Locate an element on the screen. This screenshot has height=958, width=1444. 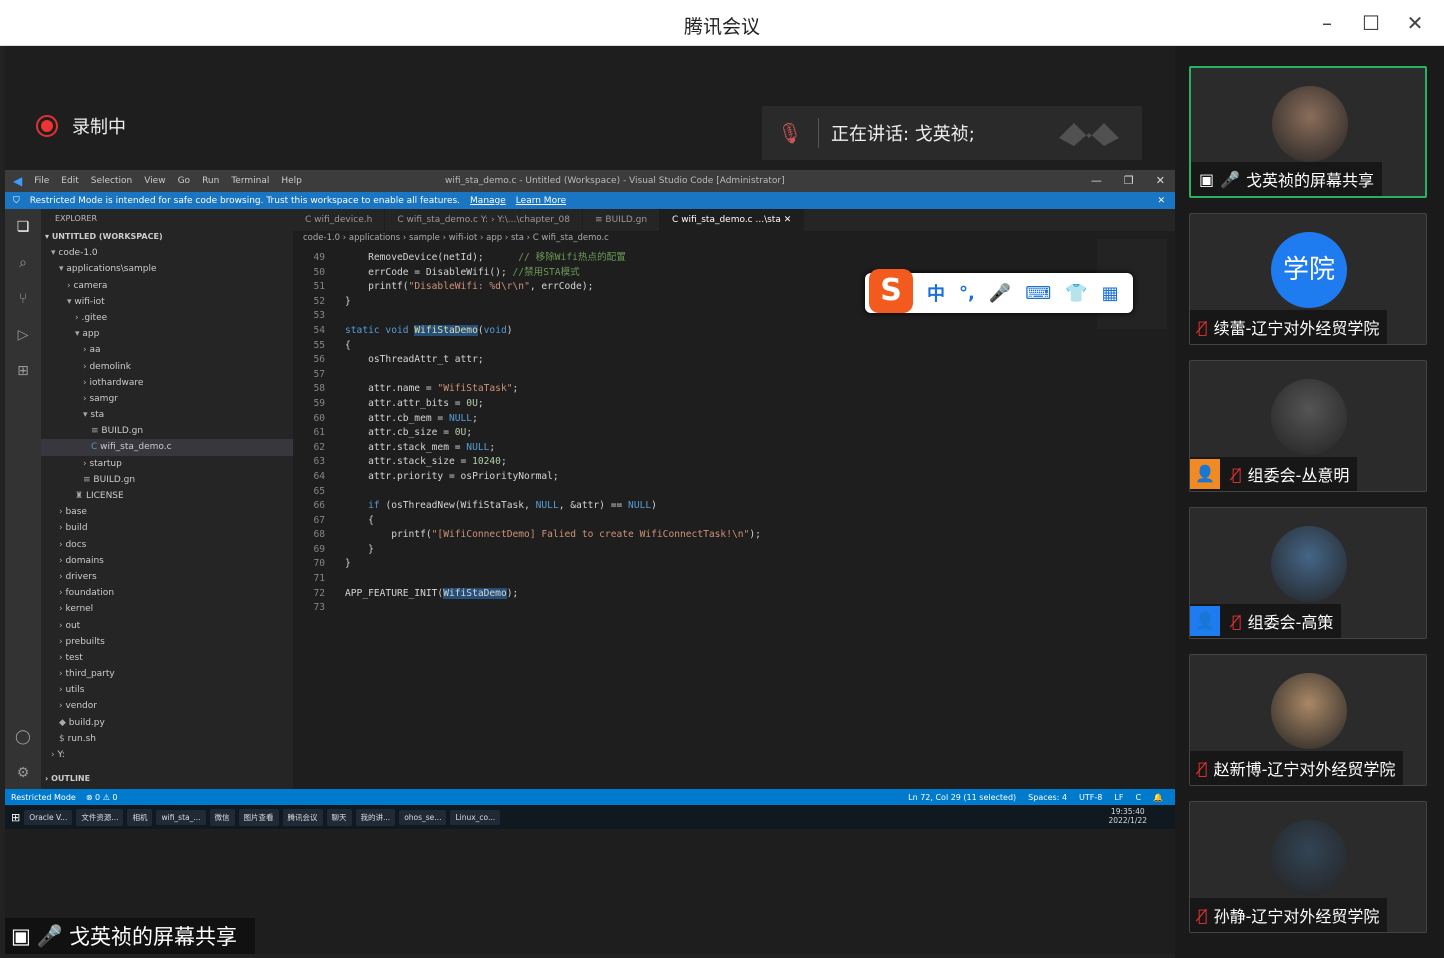
tree-item: ▾ sta is located at coordinates (167, 415).